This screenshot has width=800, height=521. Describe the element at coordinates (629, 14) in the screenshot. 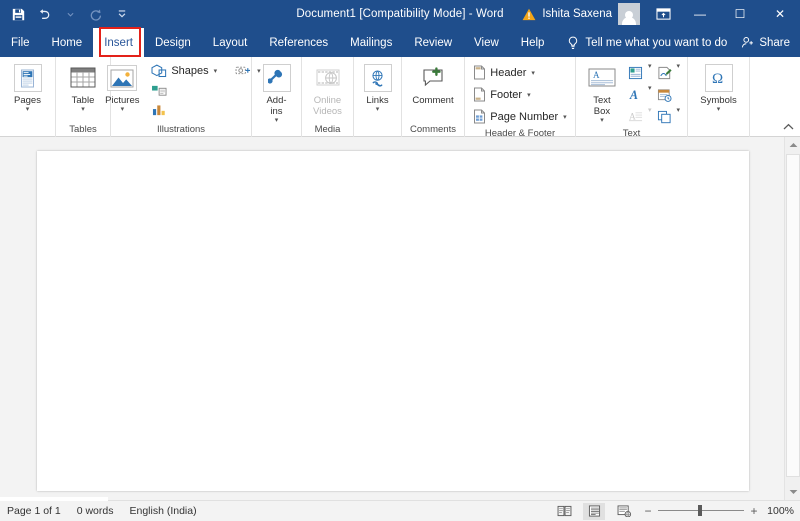

I see `avatar` at that location.